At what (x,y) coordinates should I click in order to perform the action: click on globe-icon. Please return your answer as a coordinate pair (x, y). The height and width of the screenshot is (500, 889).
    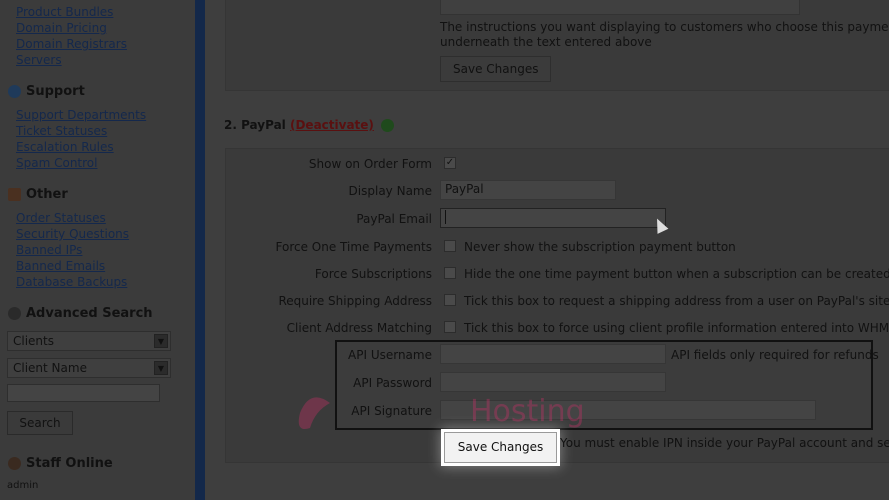
    Looking at the image, I should click on (14, 91).